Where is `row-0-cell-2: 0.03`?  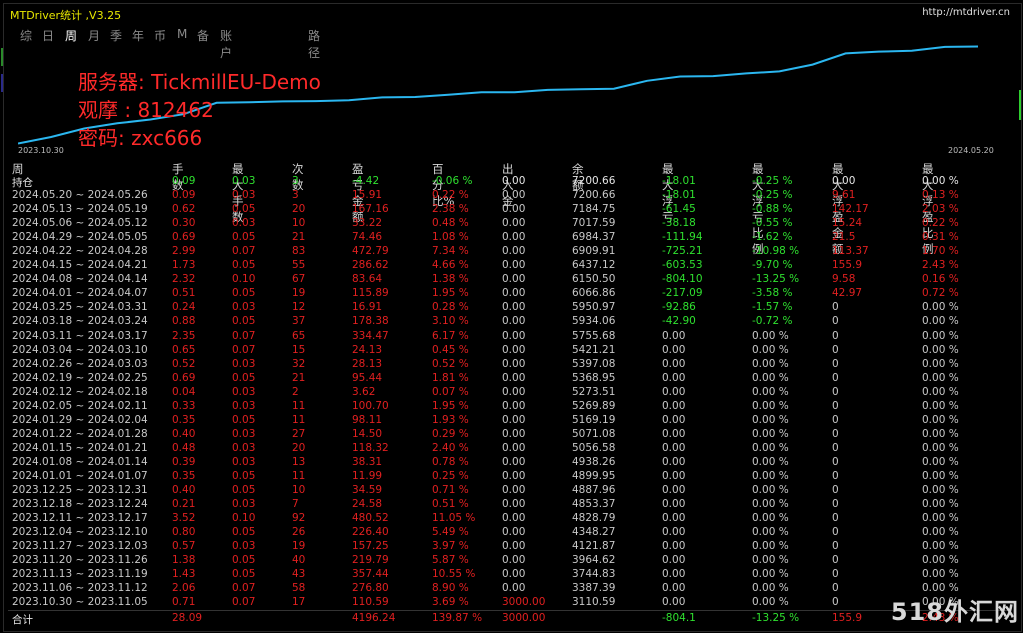
row-0-cell-2: 0.03 is located at coordinates (244, 195).